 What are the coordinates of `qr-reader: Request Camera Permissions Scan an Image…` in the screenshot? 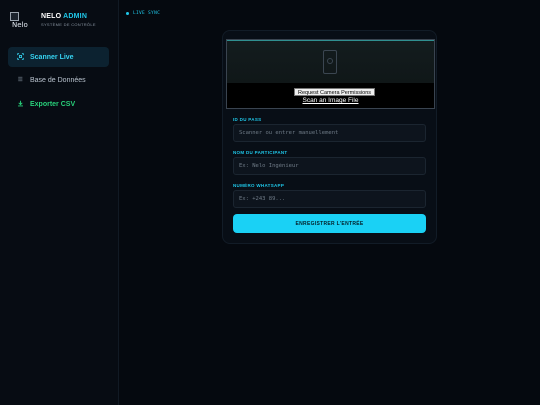 It's located at (330, 74).